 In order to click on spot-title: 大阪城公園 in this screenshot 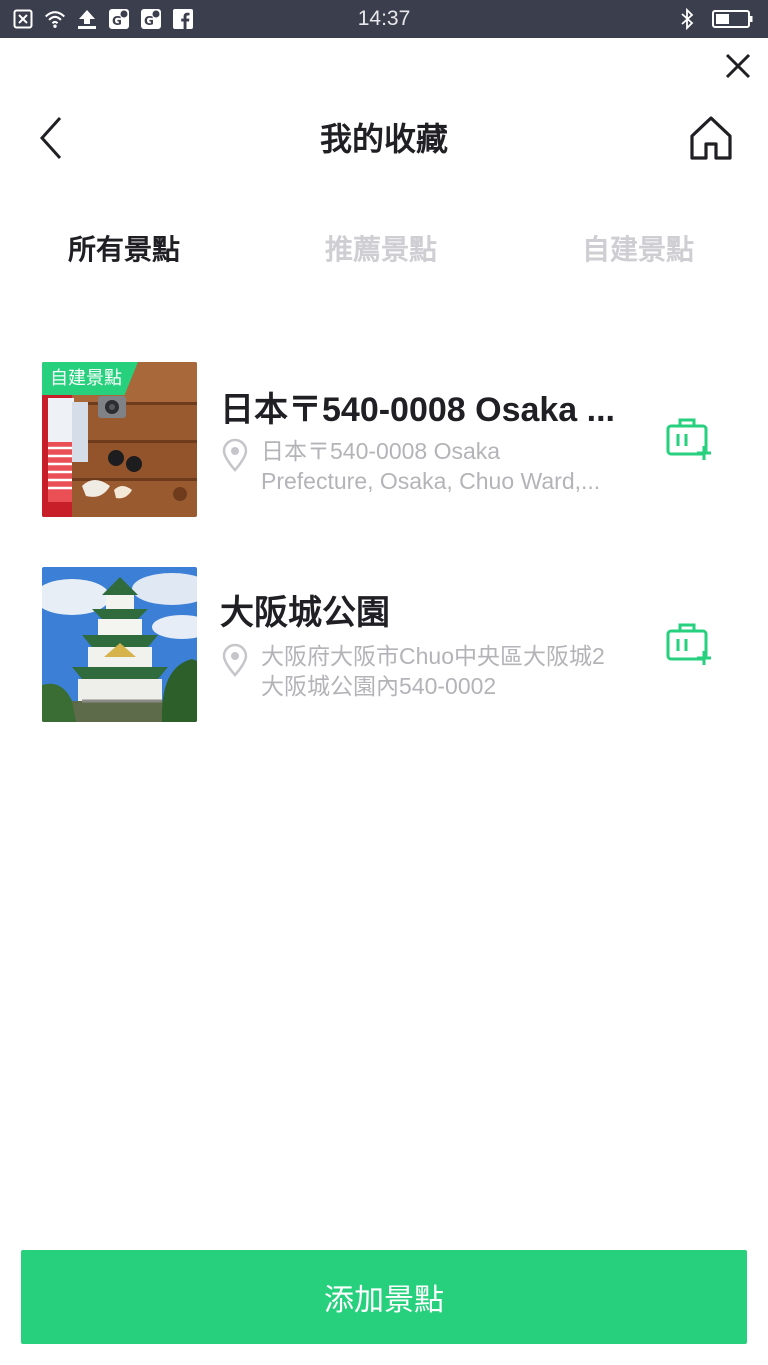, I will do `click(305, 613)`.